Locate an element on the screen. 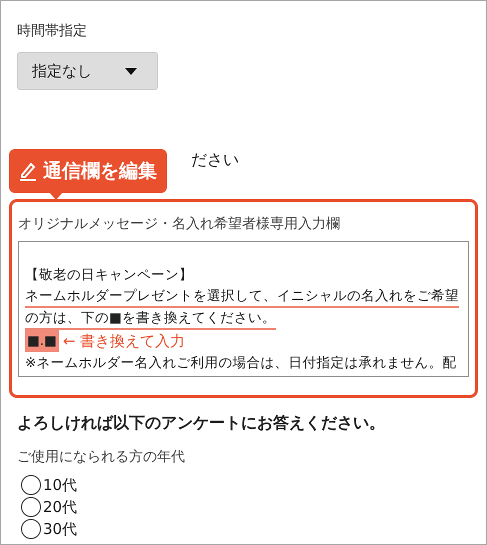 This screenshot has height=545, width=487. time-slot-dropdown: 指定なし is located at coordinates (87, 71).